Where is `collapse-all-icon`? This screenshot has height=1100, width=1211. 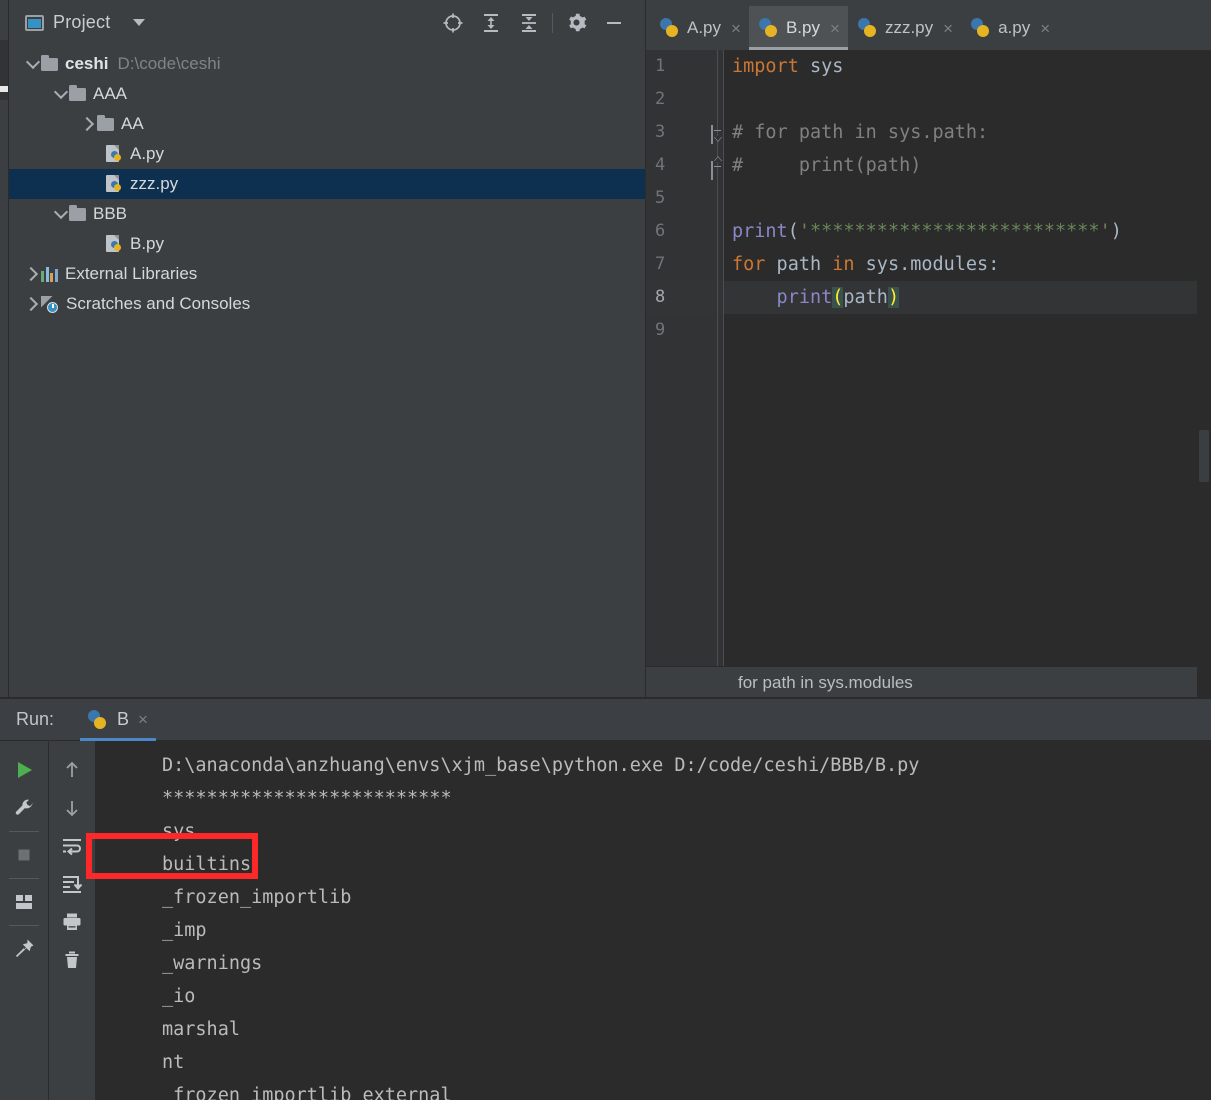 collapse-all-icon is located at coordinates (529, 23).